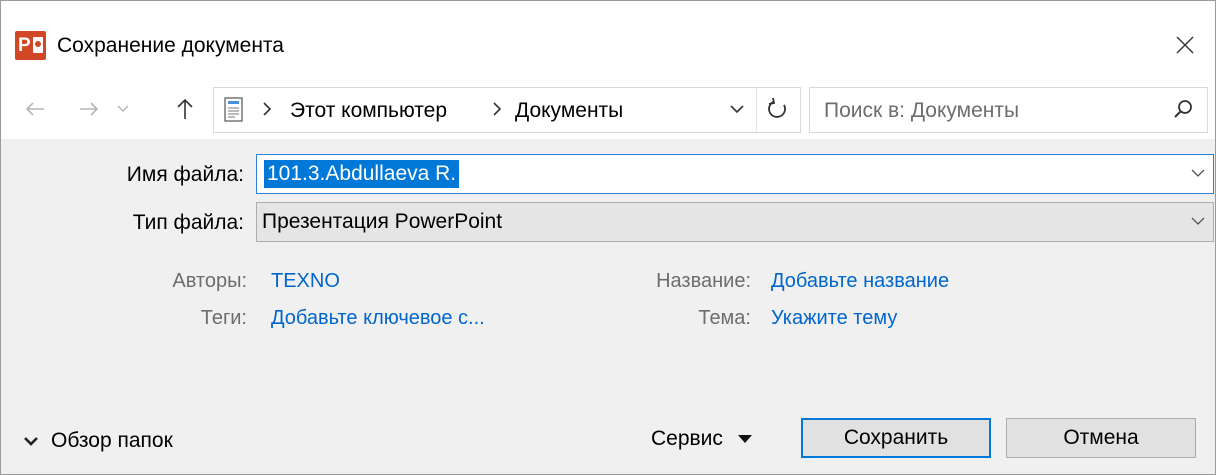  Describe the element at coordinates (382, 221) in the screenshot. I see `filetype-value: Презентация PowerPoint` at that location.